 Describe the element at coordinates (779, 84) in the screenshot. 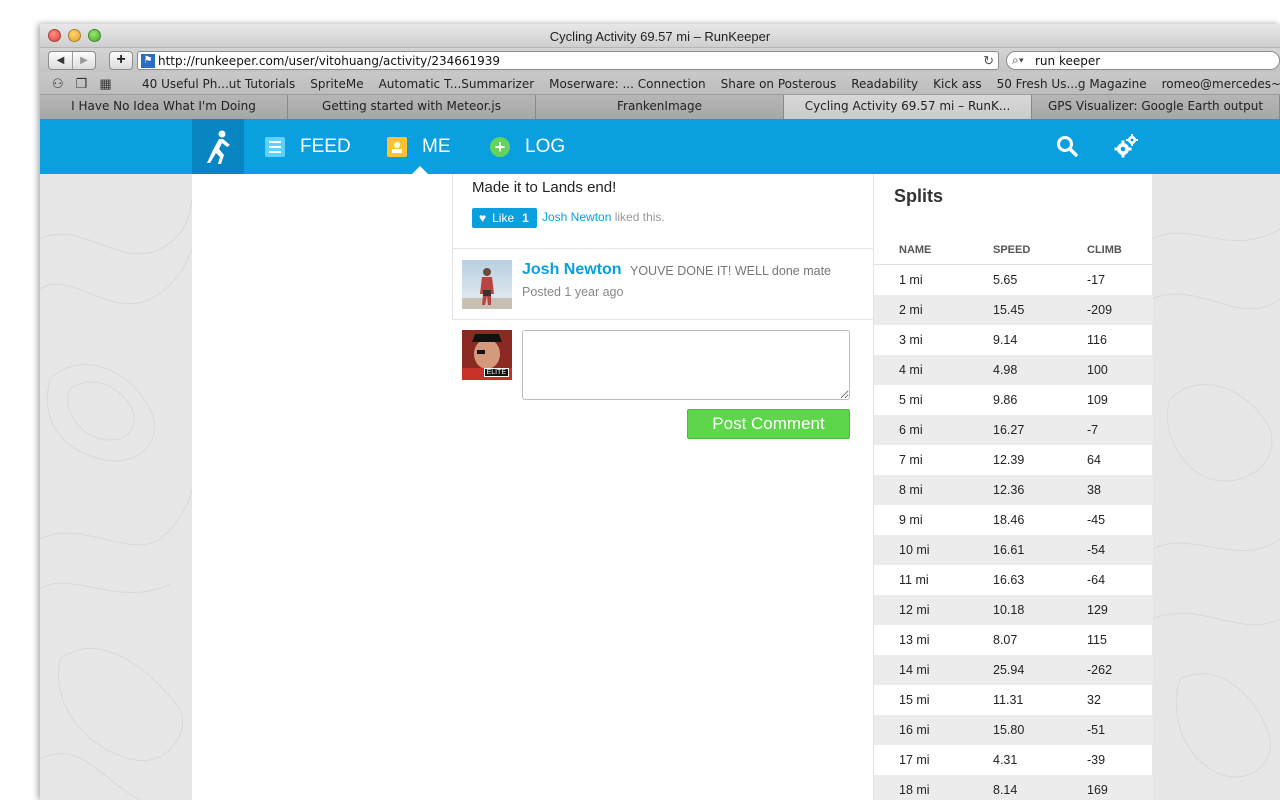

I see `bookmark-link: Share on Posterous` at that location.